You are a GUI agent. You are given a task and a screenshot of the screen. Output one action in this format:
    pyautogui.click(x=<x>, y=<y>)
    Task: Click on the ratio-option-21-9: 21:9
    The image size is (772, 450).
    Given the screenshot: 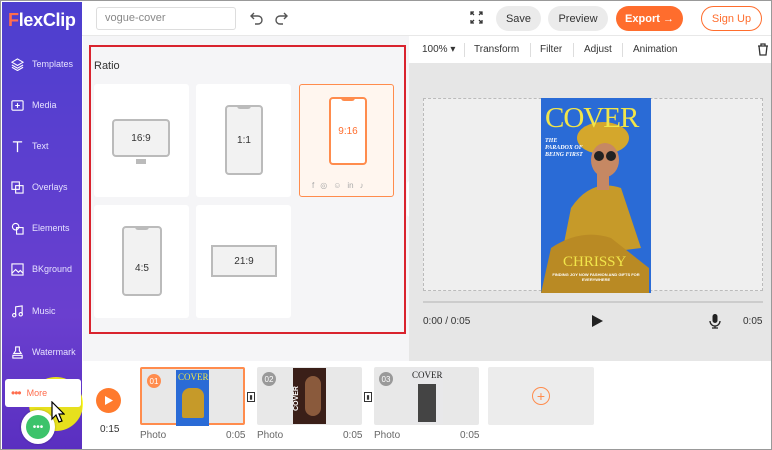 What is the action you would take?
    pyautogui.click(x=243, y=261)
    